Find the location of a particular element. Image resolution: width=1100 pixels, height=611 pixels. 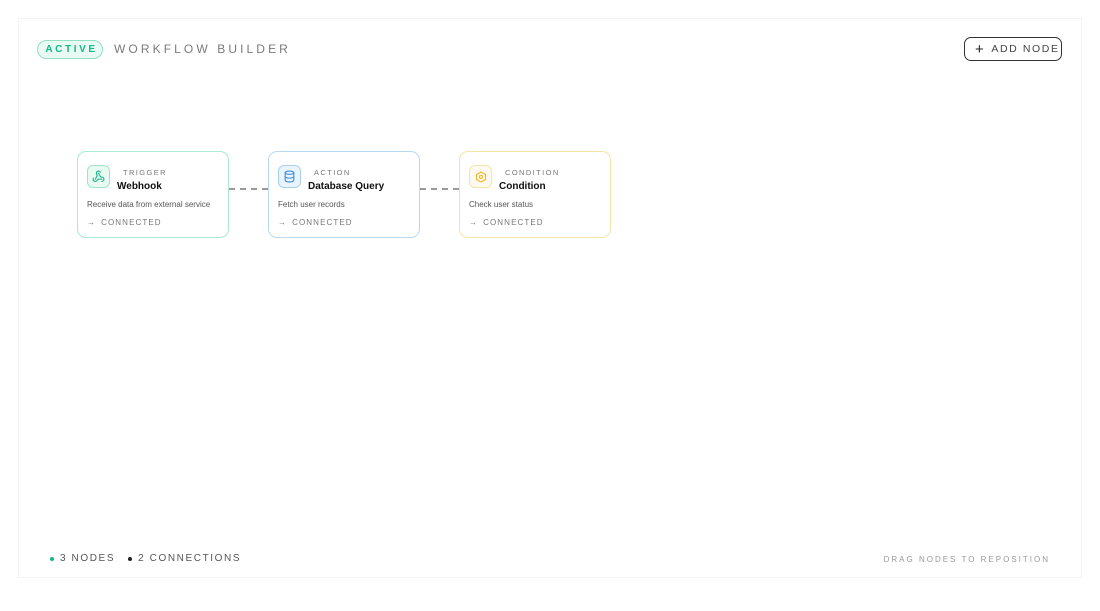

plus-icon: + is located at coordinates (980, 49).